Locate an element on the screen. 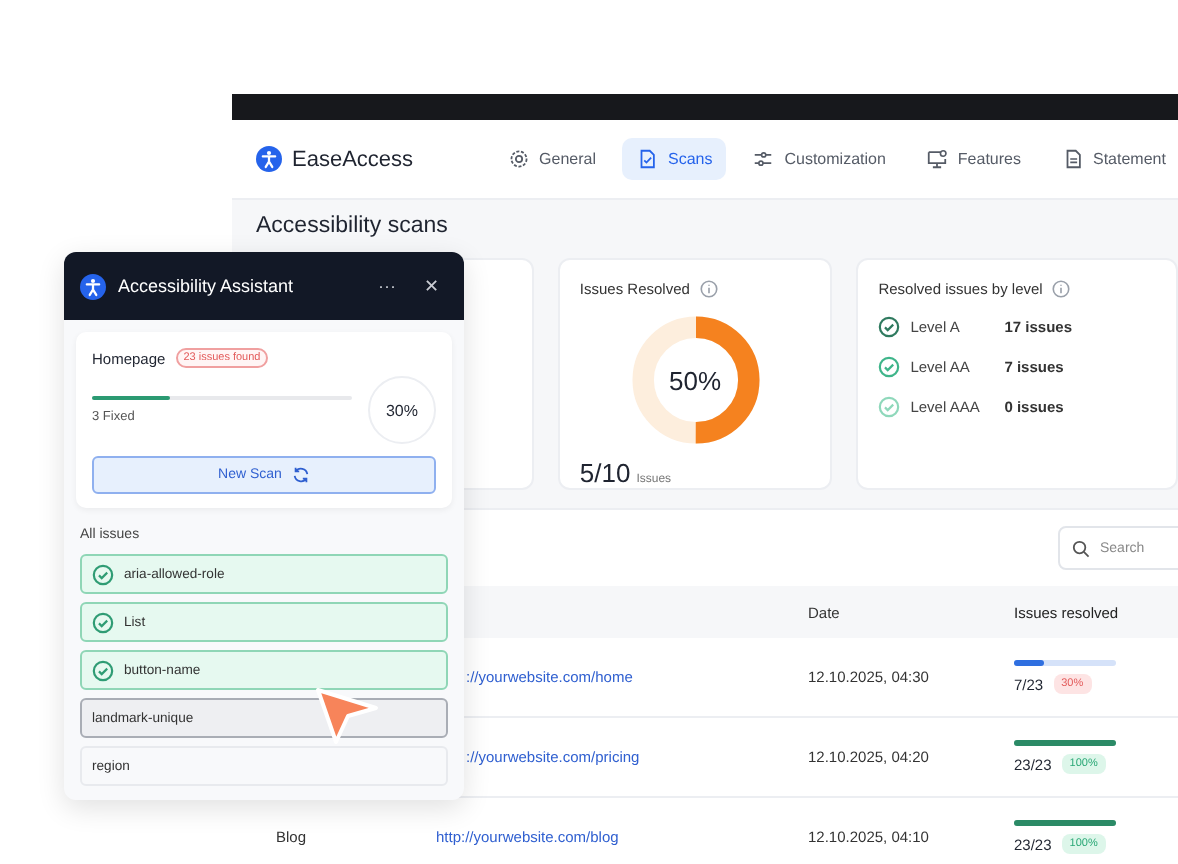 The image size is (1178, 864). page-heading: Accessibility scans is located at coordinates (353, 226).